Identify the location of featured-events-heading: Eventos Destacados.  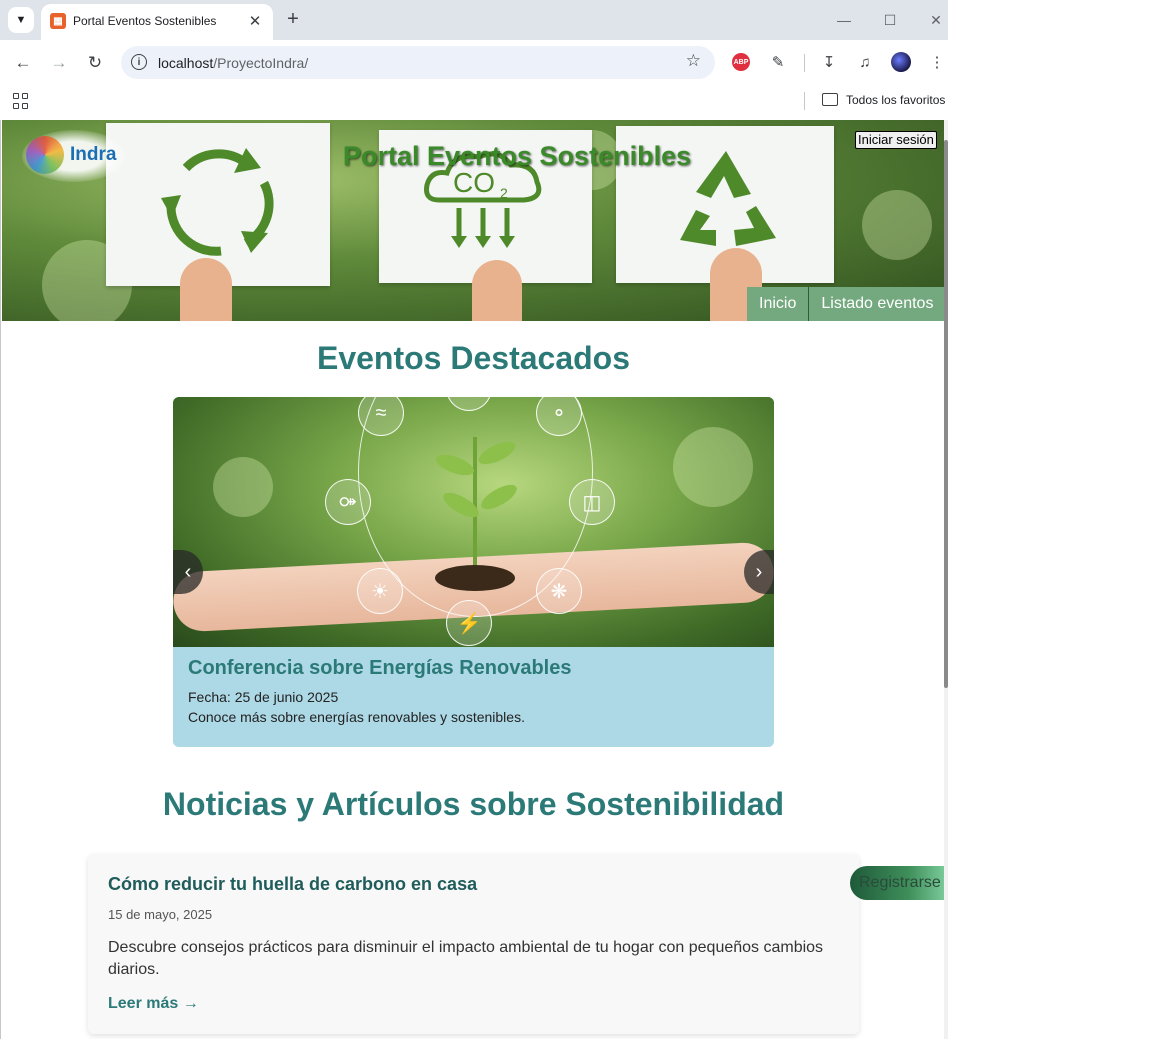
(473, 358).